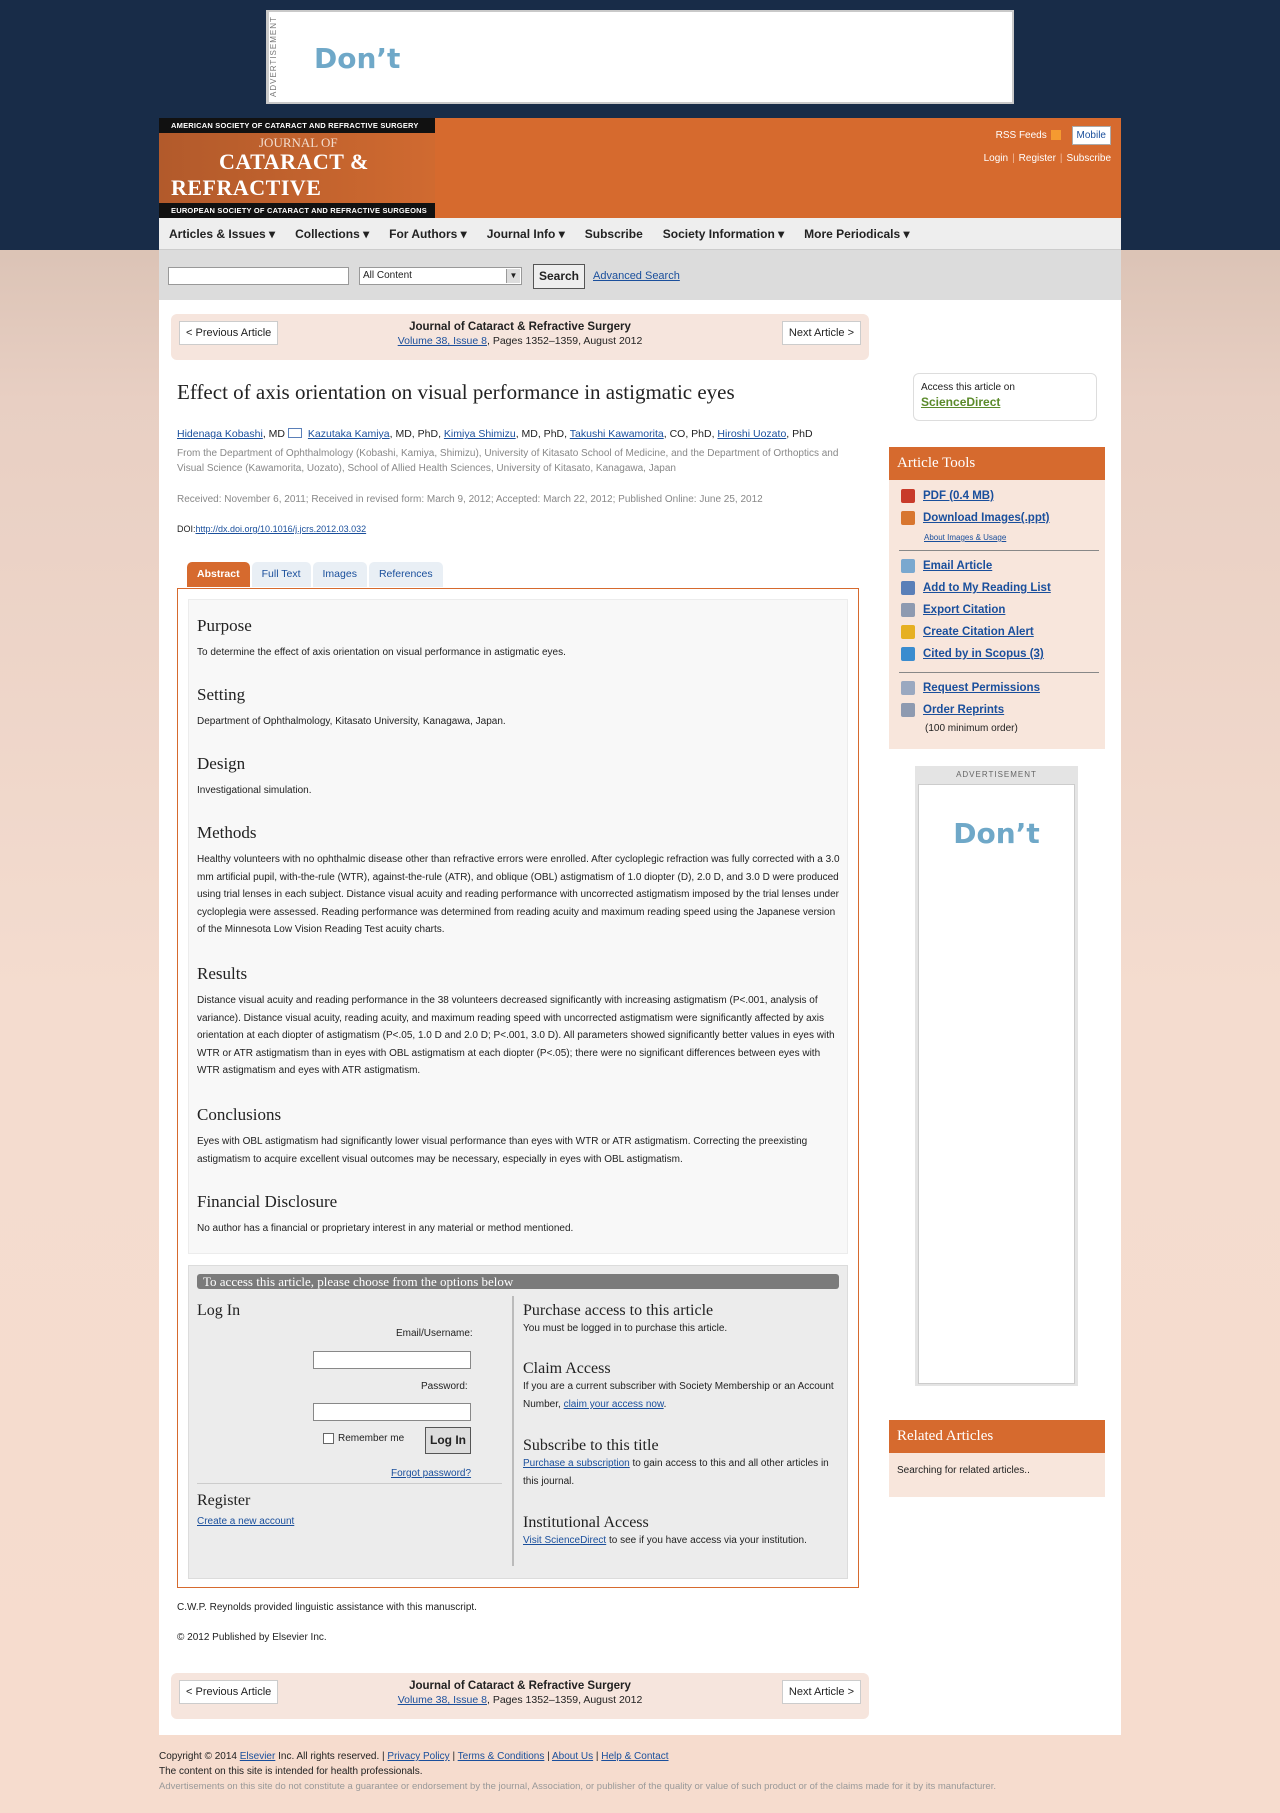 This screenshot has width=1280, height=1813. What do you see at coordinates (1089, 158) in the screenshot?
I see `subscribe-link: Subscribe` at bounding box center [1089, 158].